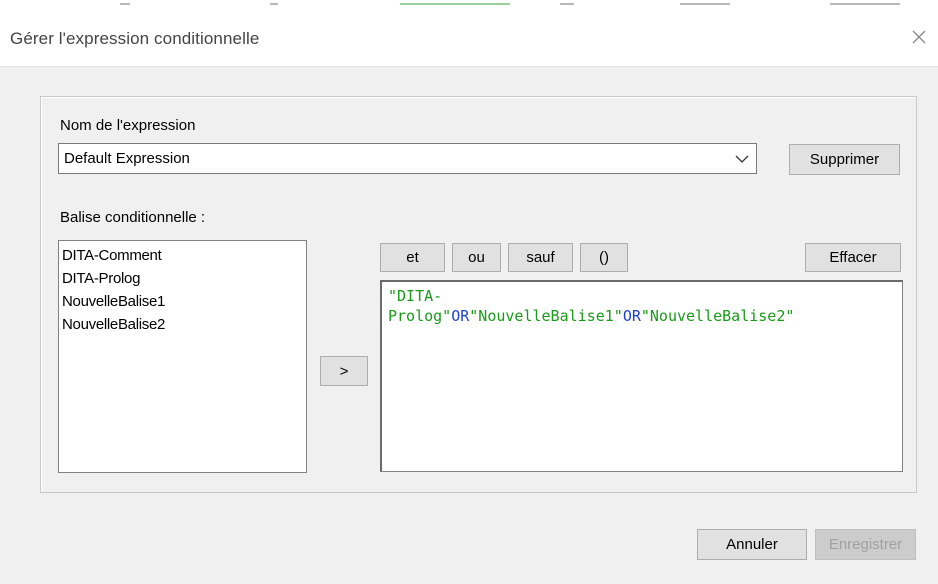  I want to click on cancel-button: Annuler, so click(752, 544).